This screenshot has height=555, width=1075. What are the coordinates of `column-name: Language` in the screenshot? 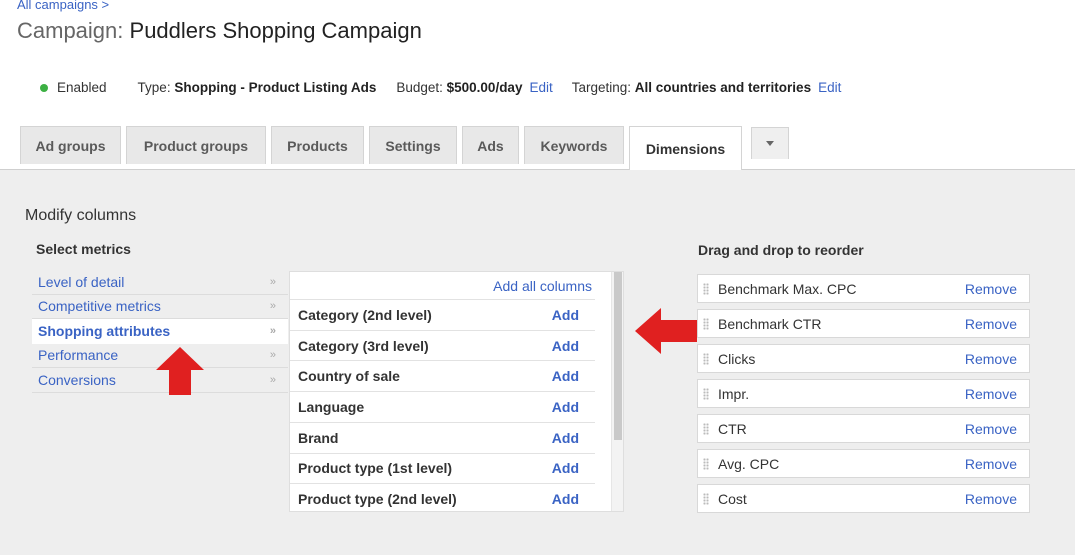 It's located at (331, 406).